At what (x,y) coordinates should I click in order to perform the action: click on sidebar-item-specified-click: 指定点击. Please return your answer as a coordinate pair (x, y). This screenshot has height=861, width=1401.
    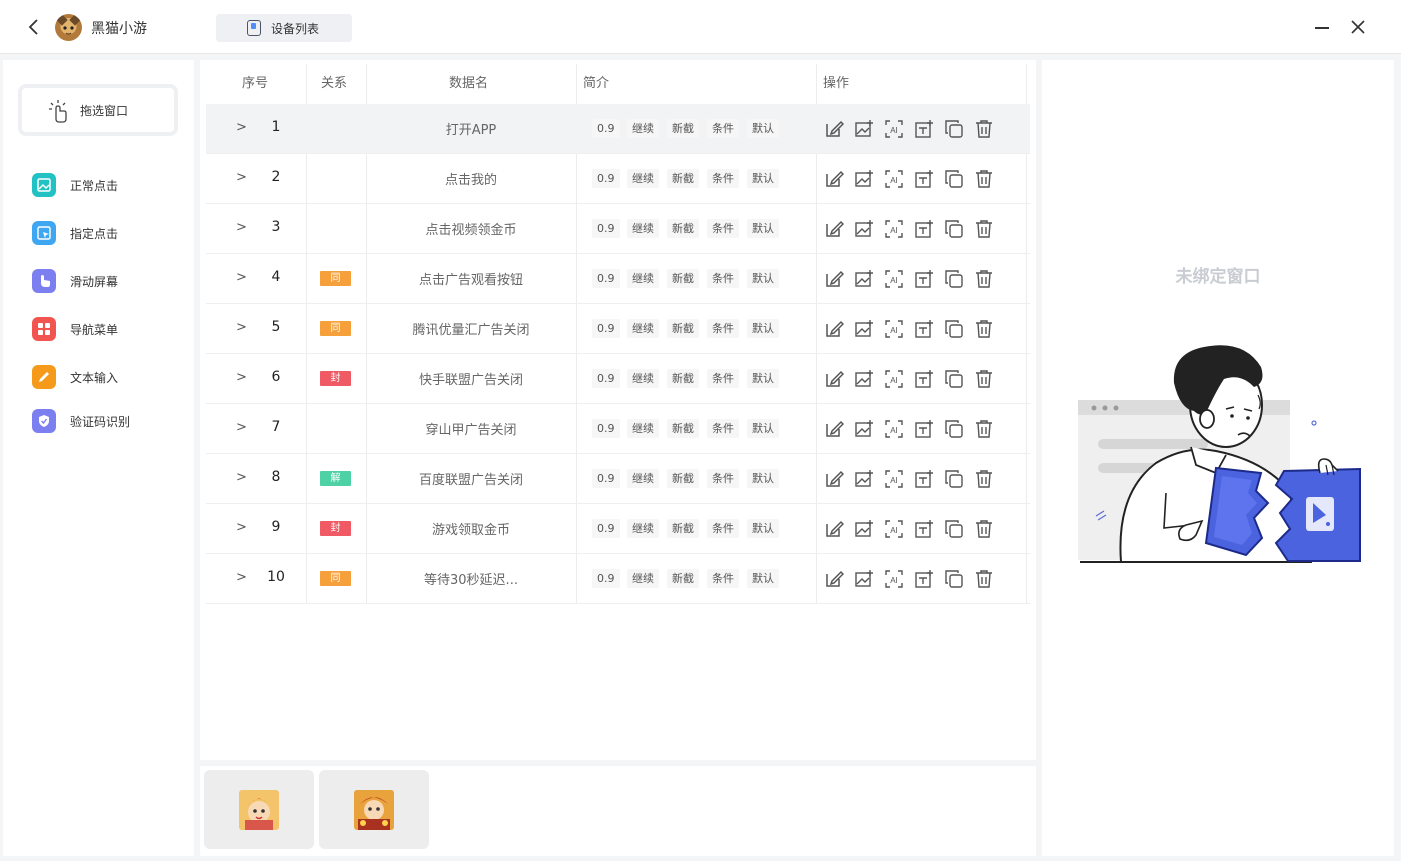
    Looking at the image, I should click on (107, 233).